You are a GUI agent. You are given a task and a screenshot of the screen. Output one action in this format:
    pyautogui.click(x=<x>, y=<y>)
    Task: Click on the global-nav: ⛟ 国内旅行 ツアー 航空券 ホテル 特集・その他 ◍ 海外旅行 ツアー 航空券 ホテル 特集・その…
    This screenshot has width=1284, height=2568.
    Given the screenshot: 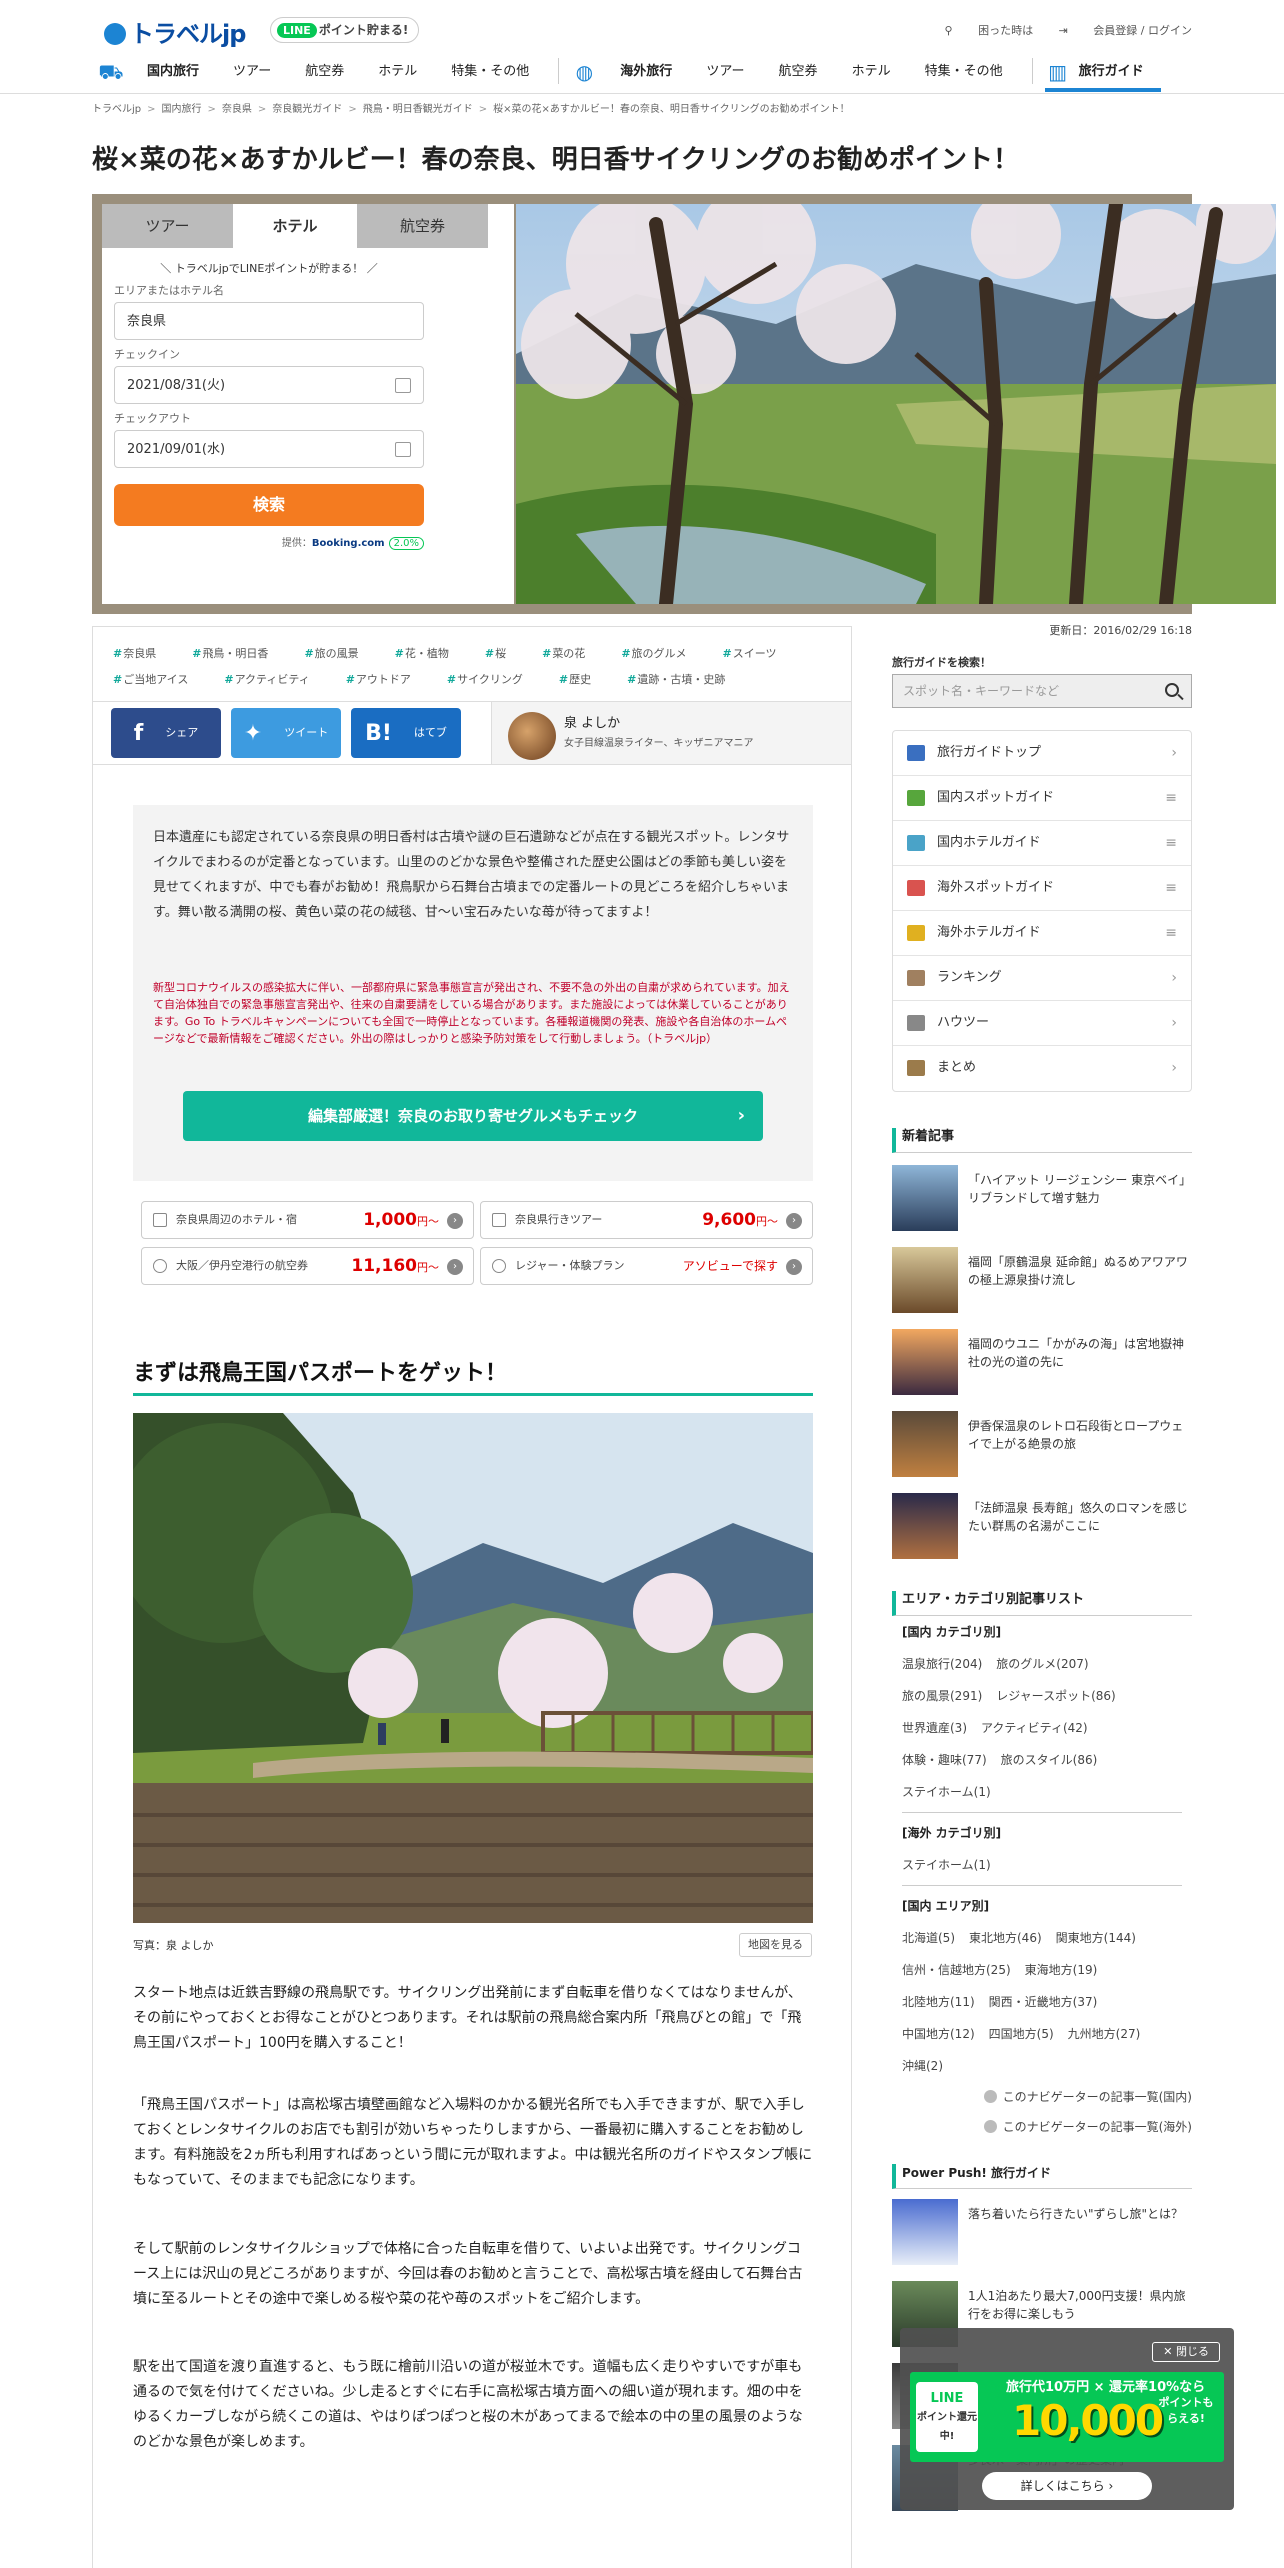 What is the action you would take?
    pyautogui.click(x=629, y=75)
    